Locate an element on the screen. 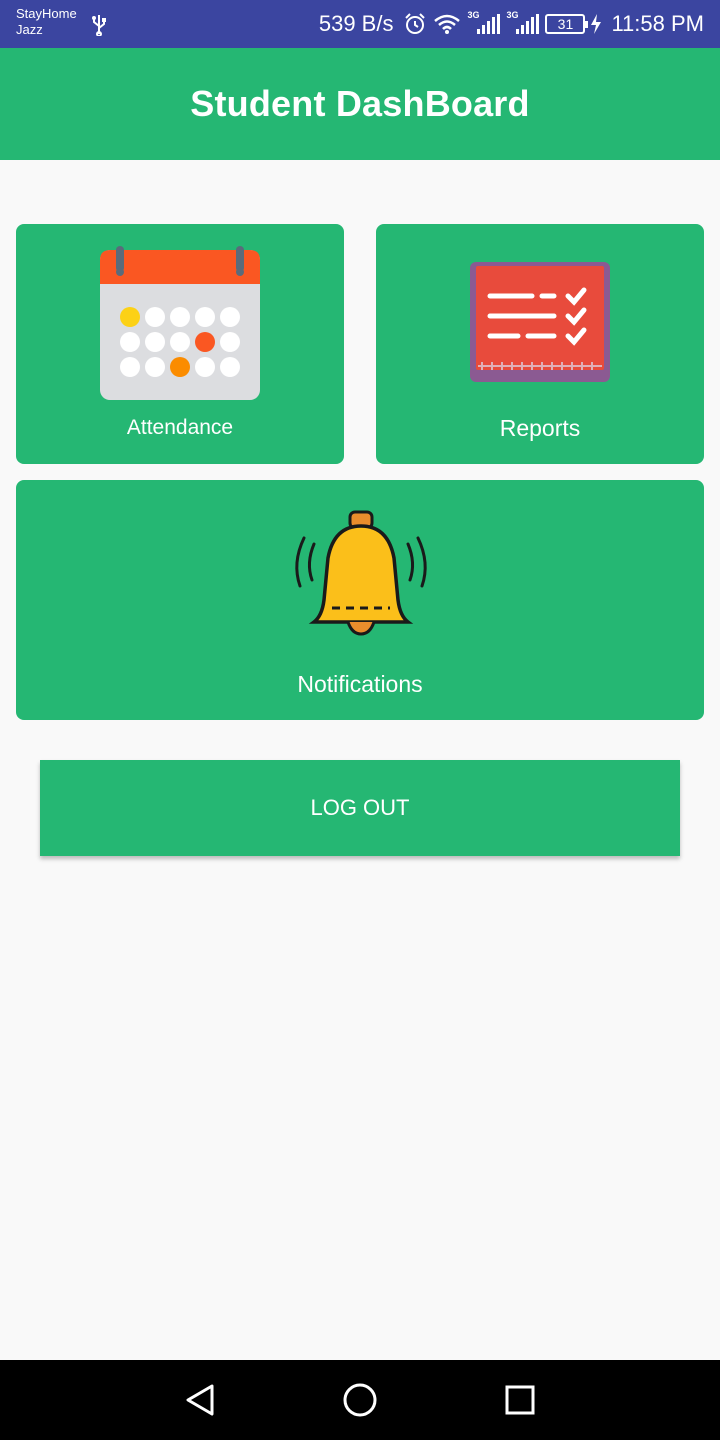  battery-icon: 31 is located at coordinates (567, 24).